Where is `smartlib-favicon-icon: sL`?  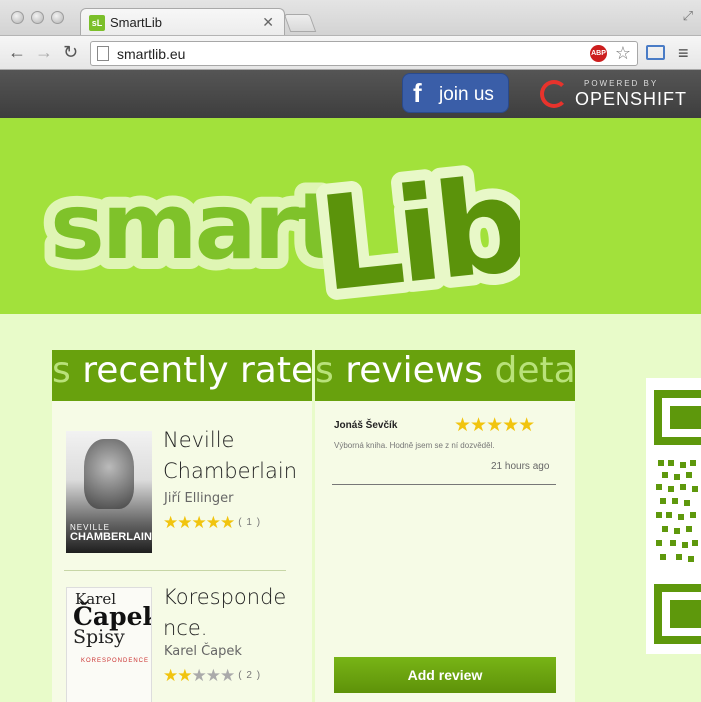 smartlib-favicon-icon: sL is located at coordinates (97, 23).